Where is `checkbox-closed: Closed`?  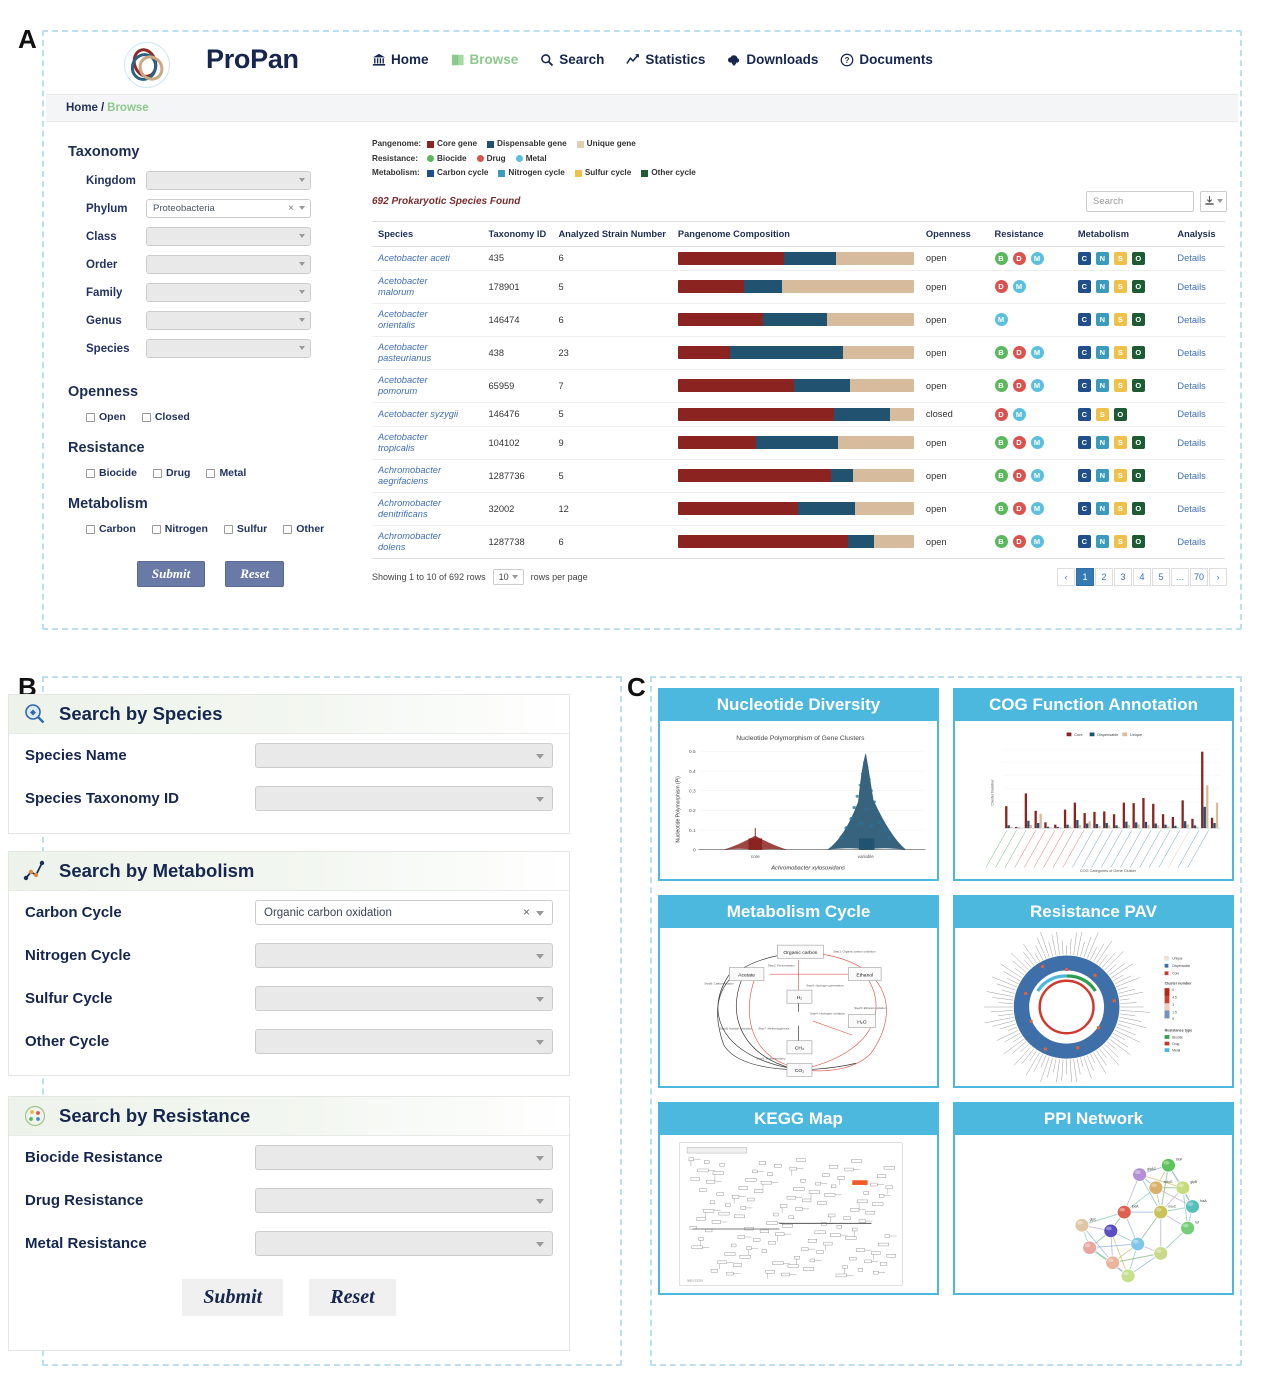 checkbox-closed: Closed is located at coordinates (165, 417).